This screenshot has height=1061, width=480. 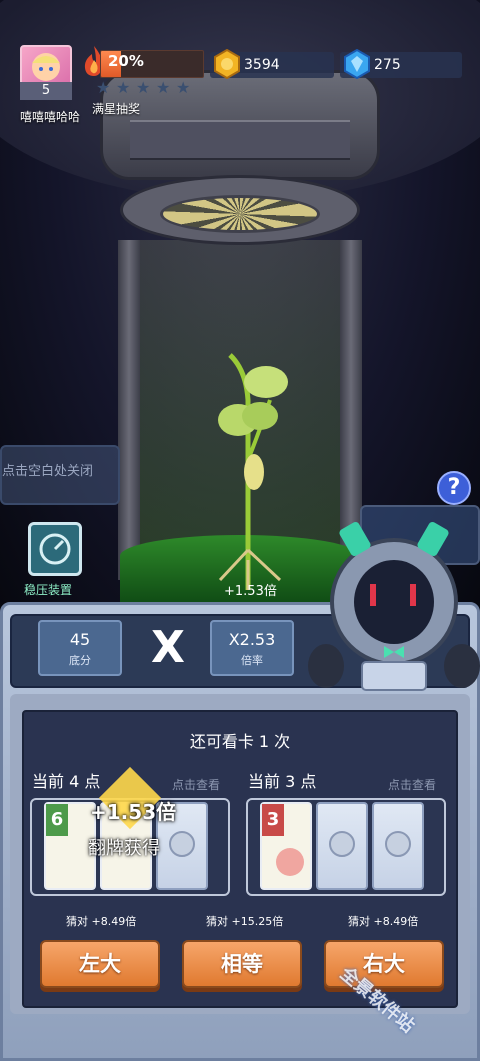 What do you see at coordinates (49, 117) in the screenshot?
I see `player-name: 嘻嘻嘻哈哈` at bounding box center [49, 117].